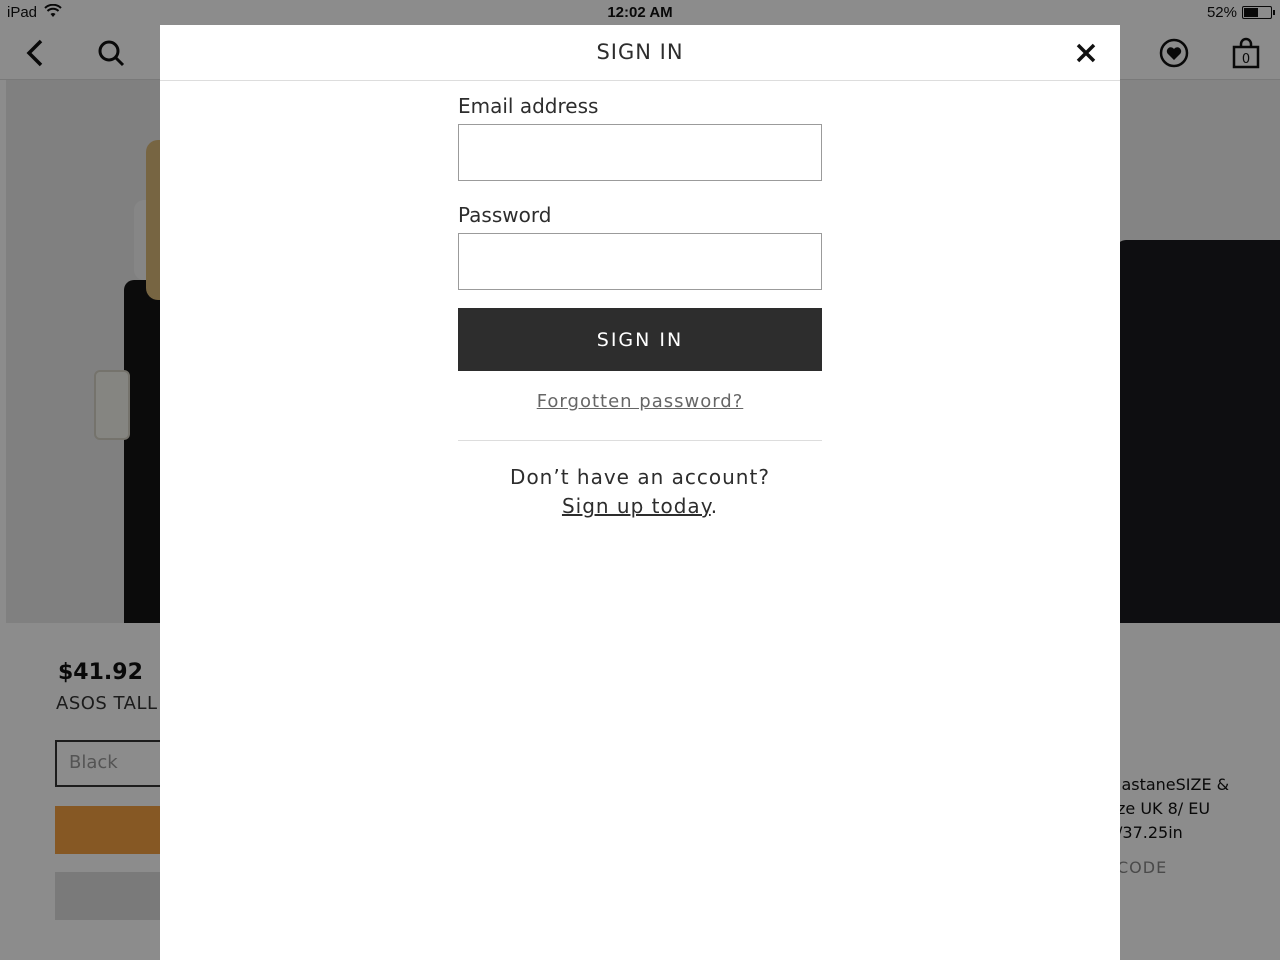 Image resolution: width=1280 pixels, height=960 pixels. What do you see at coordinates (505, 215) in the screenshot?
I see `password-label: Password` at bounding box center [505, 215].